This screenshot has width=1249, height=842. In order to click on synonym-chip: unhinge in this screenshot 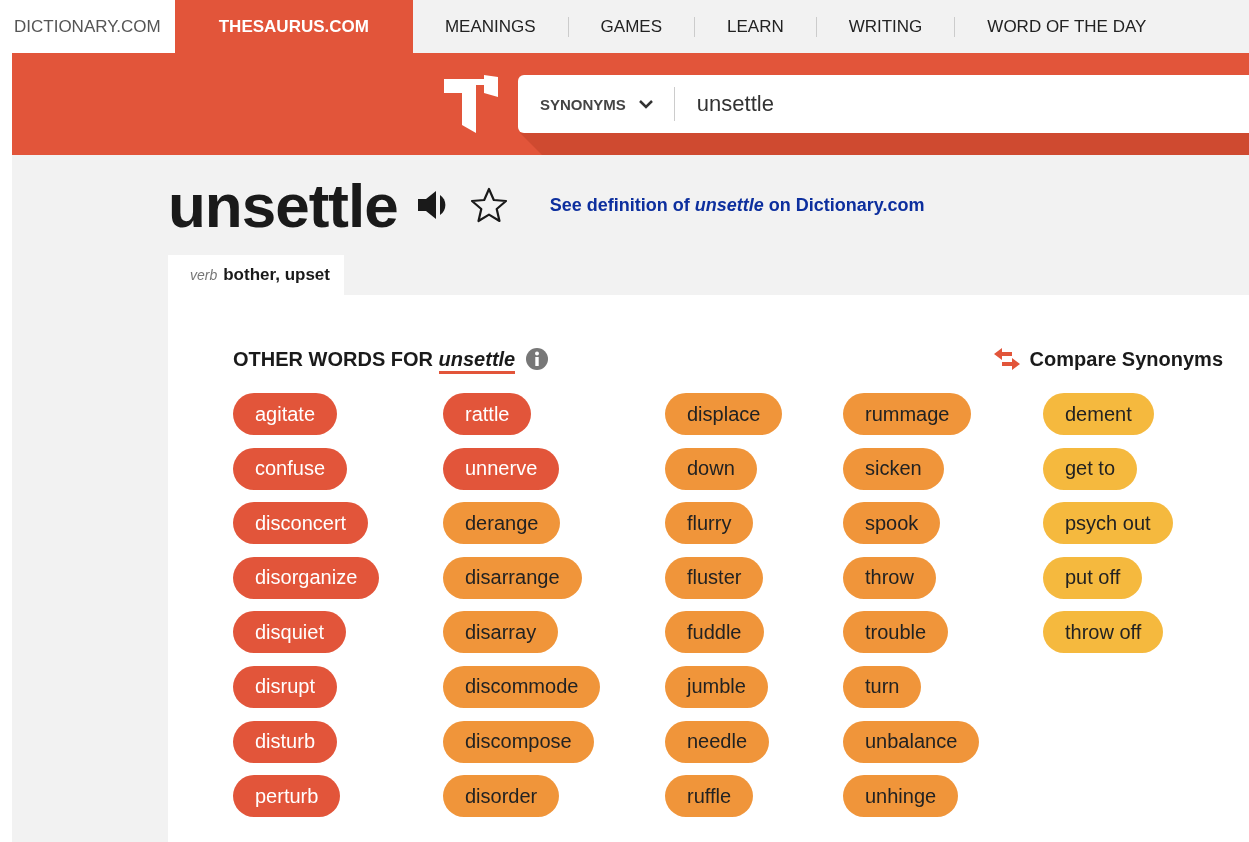, I will do `click(901, 796)`.